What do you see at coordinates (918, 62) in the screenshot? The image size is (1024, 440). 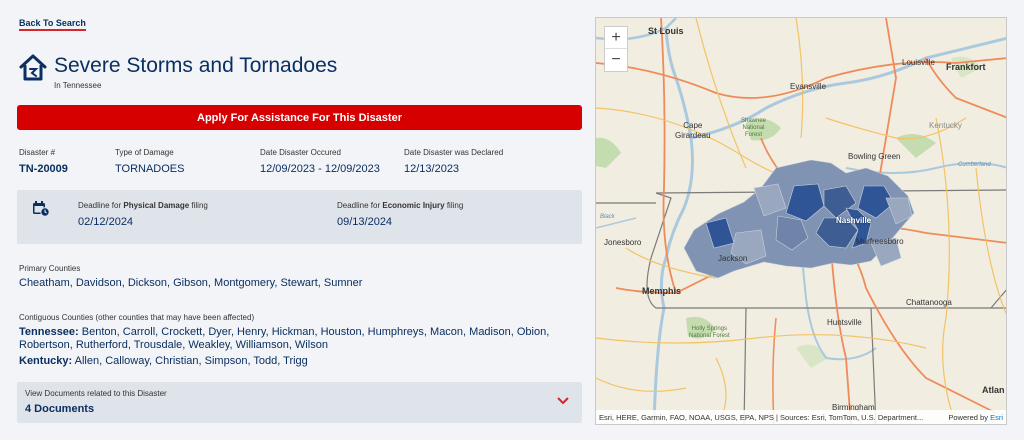 I see `map-label-louisville: Louisville` at bounding box center [918, 62].